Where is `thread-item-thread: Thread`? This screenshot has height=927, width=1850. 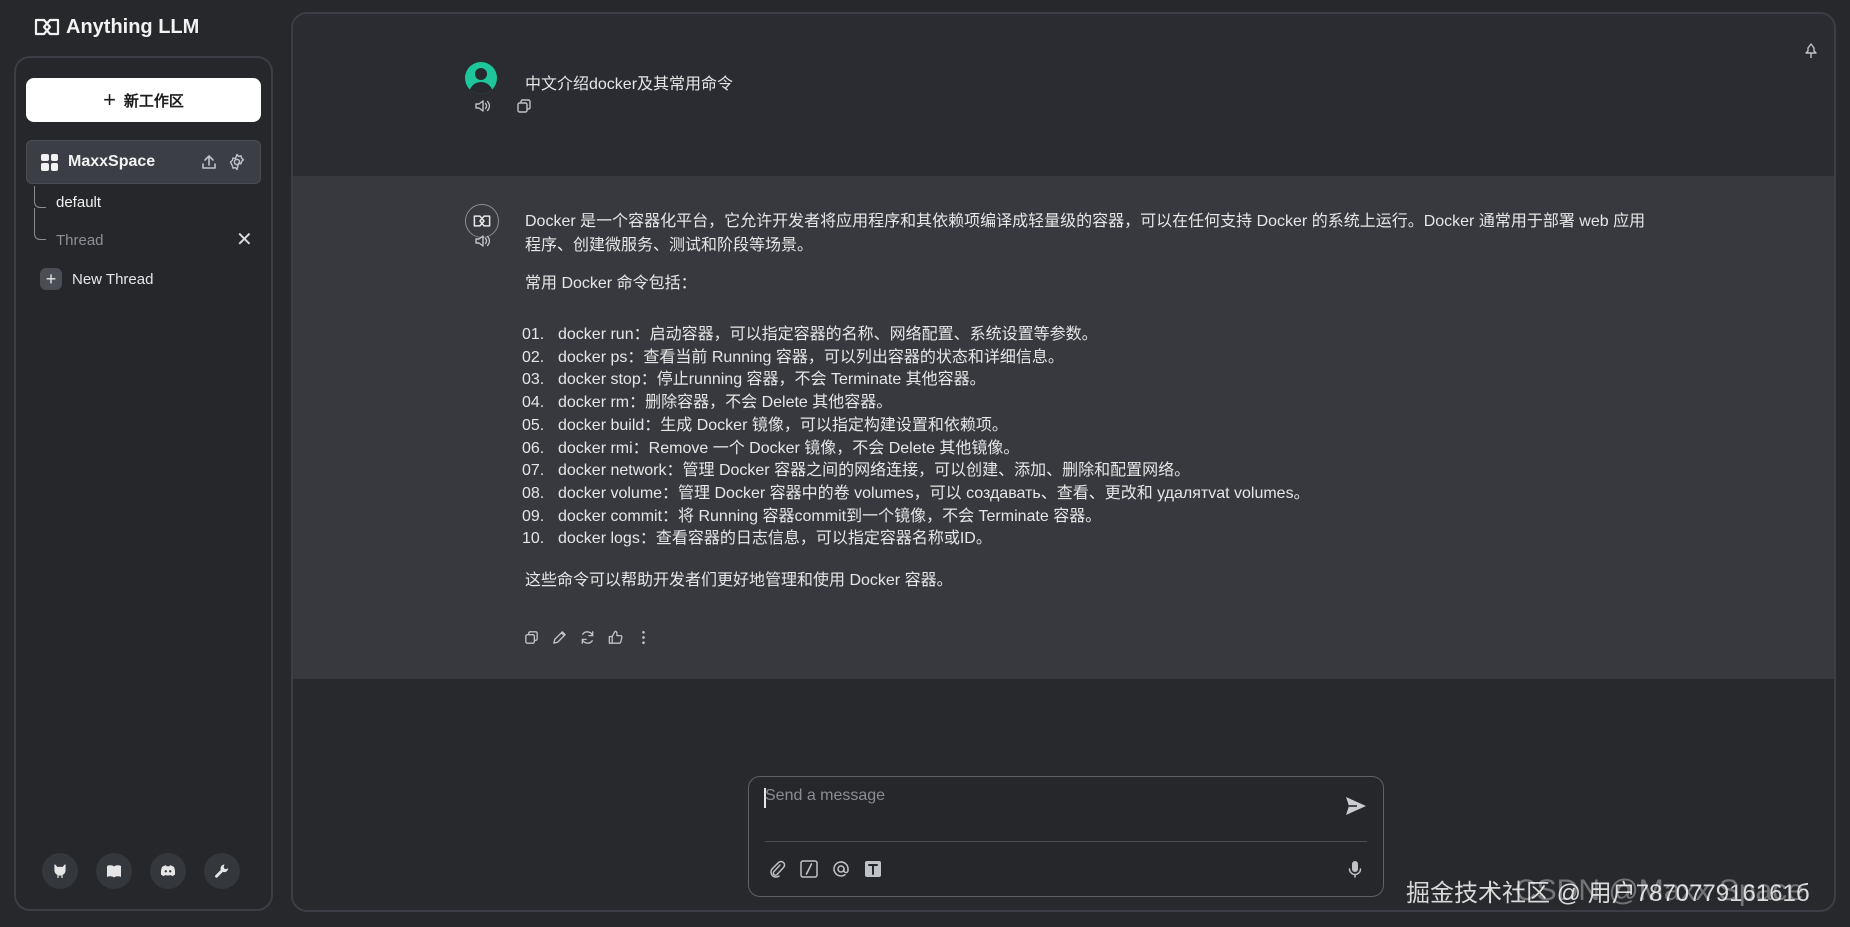
thread-item-thread: Thread is located at coordinates (80, 240).